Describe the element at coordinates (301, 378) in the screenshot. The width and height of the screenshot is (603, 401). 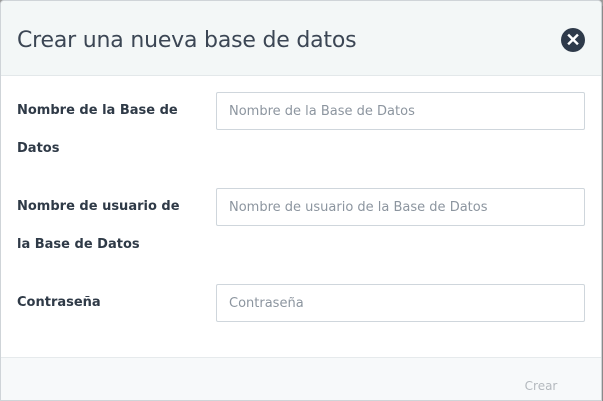
I see `modal-footer: Crear` at that location.